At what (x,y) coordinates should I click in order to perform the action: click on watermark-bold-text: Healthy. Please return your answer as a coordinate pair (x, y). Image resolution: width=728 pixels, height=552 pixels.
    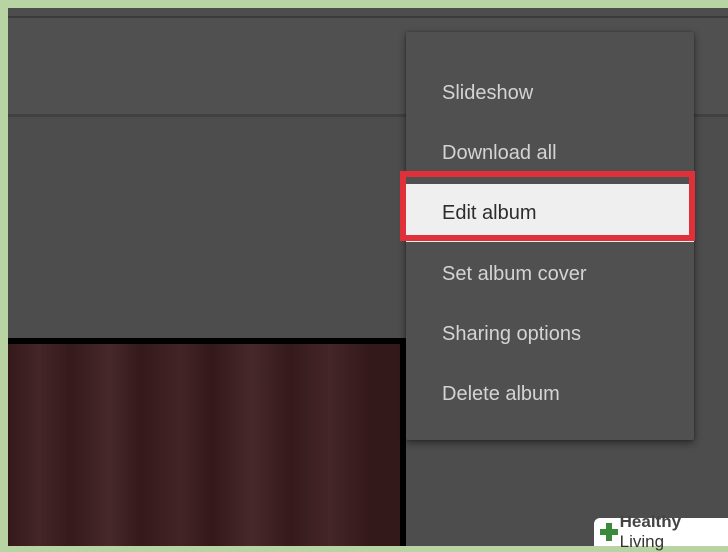
    Looking at the image, I should click on (650, 521).